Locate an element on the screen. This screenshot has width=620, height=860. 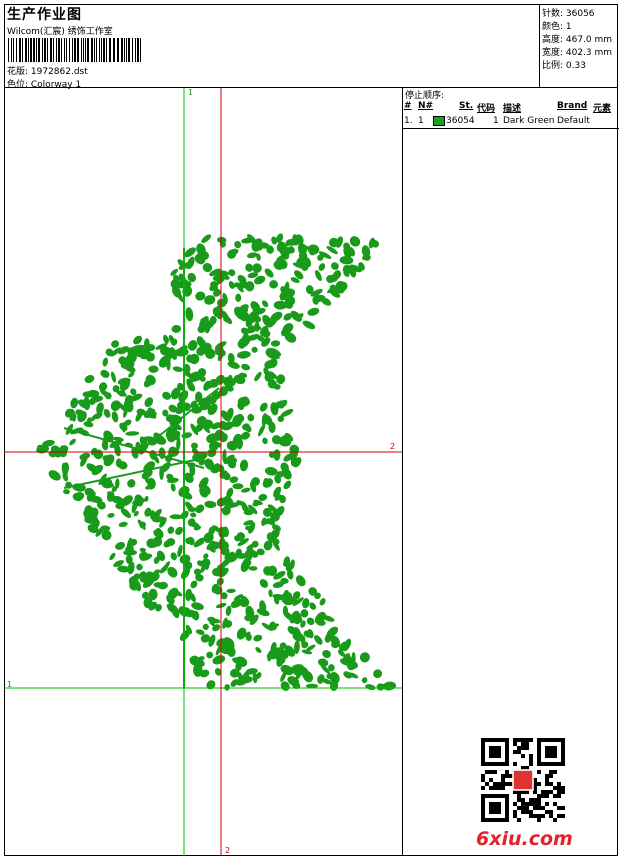
col-header-code: 代码 is located at coordinates (486, 109).